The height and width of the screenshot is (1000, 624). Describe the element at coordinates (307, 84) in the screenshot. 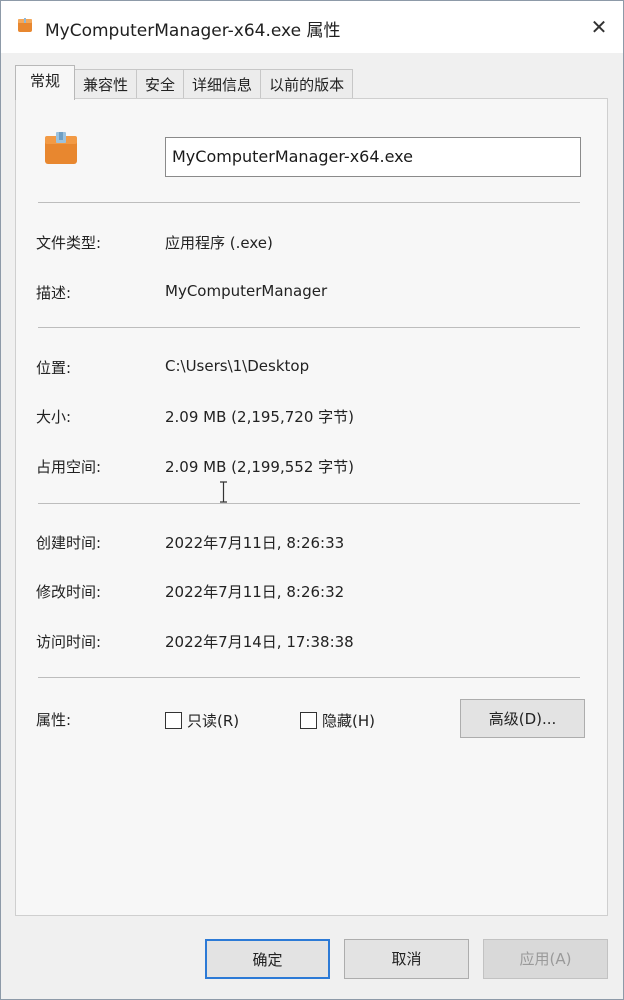

I see `tab-previous-versions: 以前的版本` at that location.